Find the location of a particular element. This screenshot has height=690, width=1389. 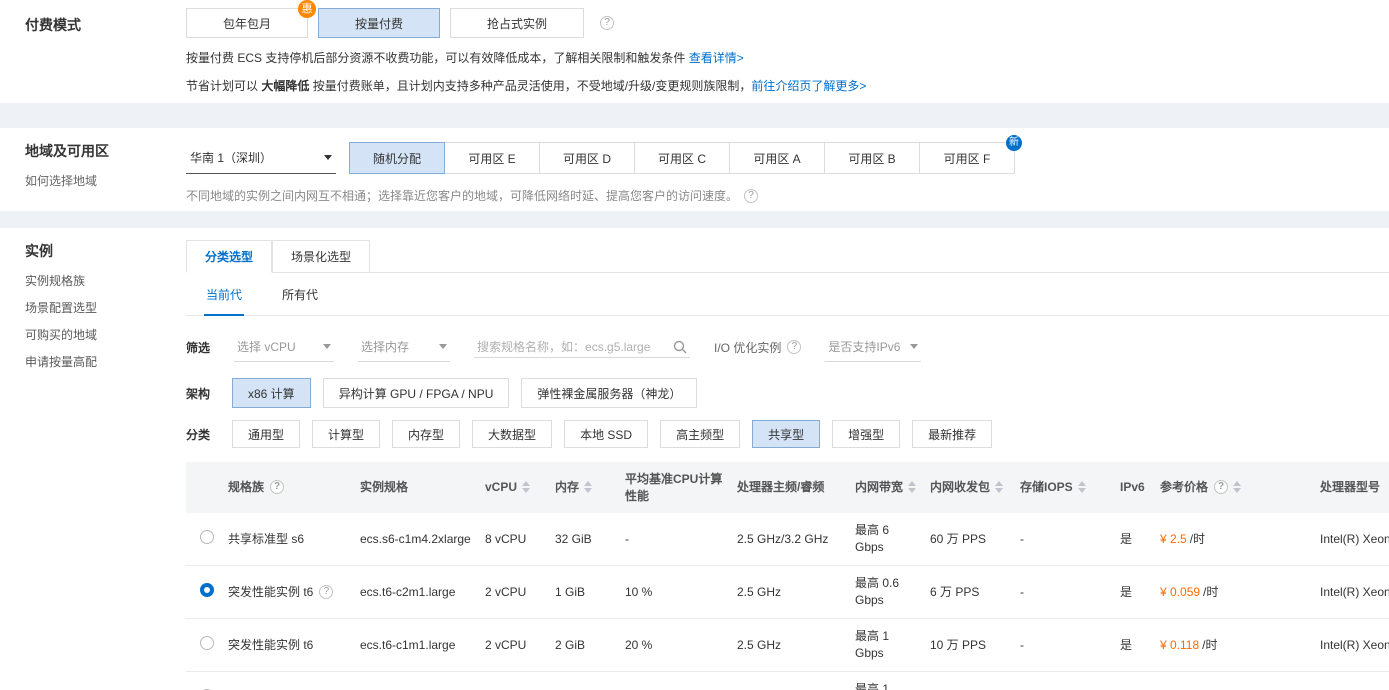

baseline-cell: - is located at coordinates (627, 538).